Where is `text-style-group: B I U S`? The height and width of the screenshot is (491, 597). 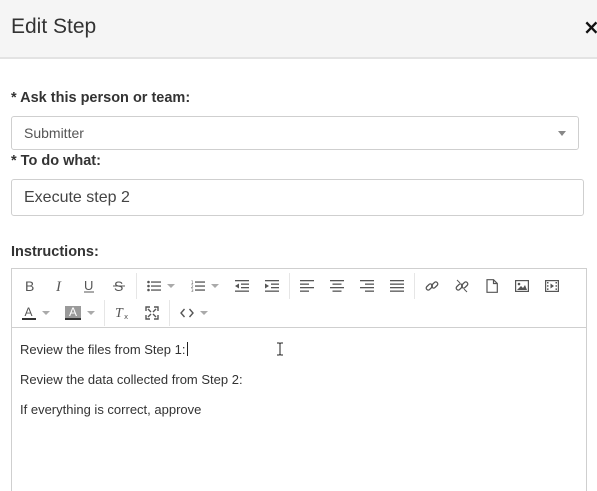 text-style-group: B I U S is located at coordinates (74, 286).